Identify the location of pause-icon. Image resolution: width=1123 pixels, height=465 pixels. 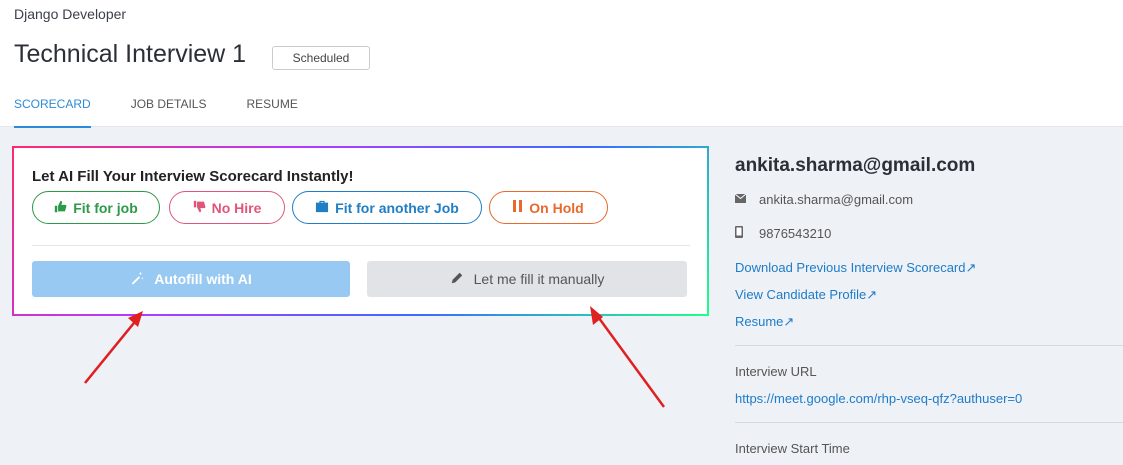
(518, 207).